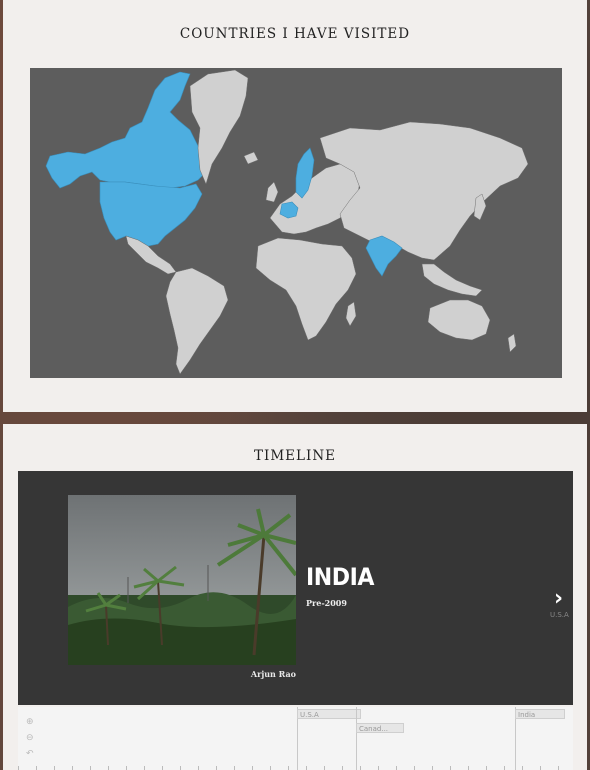 The height and width of the screenshot is (770, 590). Describe the element at coordinates (459, 320) in the screenshot. I see `land-australia` at that location.